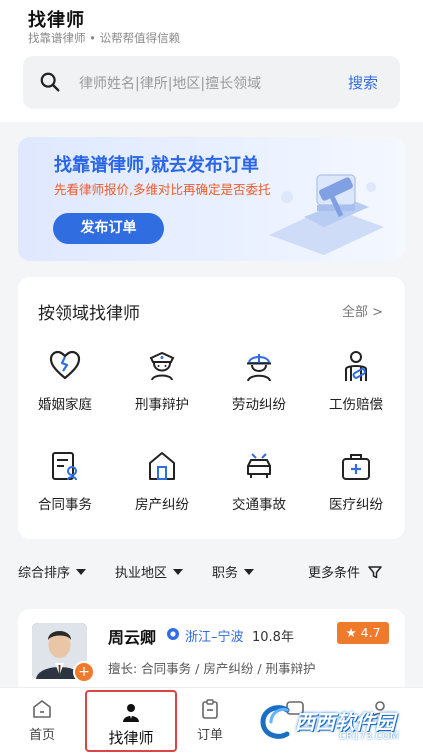  Describe the element at coordinates (275, 722) in the screenshot. I see `watermark-logo-icon` at that location.